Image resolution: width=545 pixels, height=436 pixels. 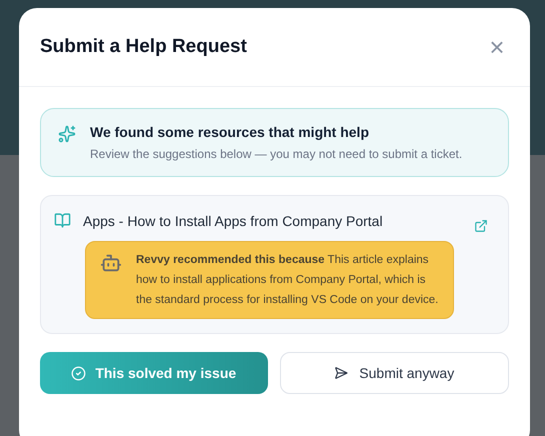 What do you see at coordinates (288, 280) in the screenshot?
I see `recommendation-text: Revvy recommended this because This article explains how to install applications from Company Portal, which is the standard process for installing VS Code on your device.` at bounding box center [288, 280].